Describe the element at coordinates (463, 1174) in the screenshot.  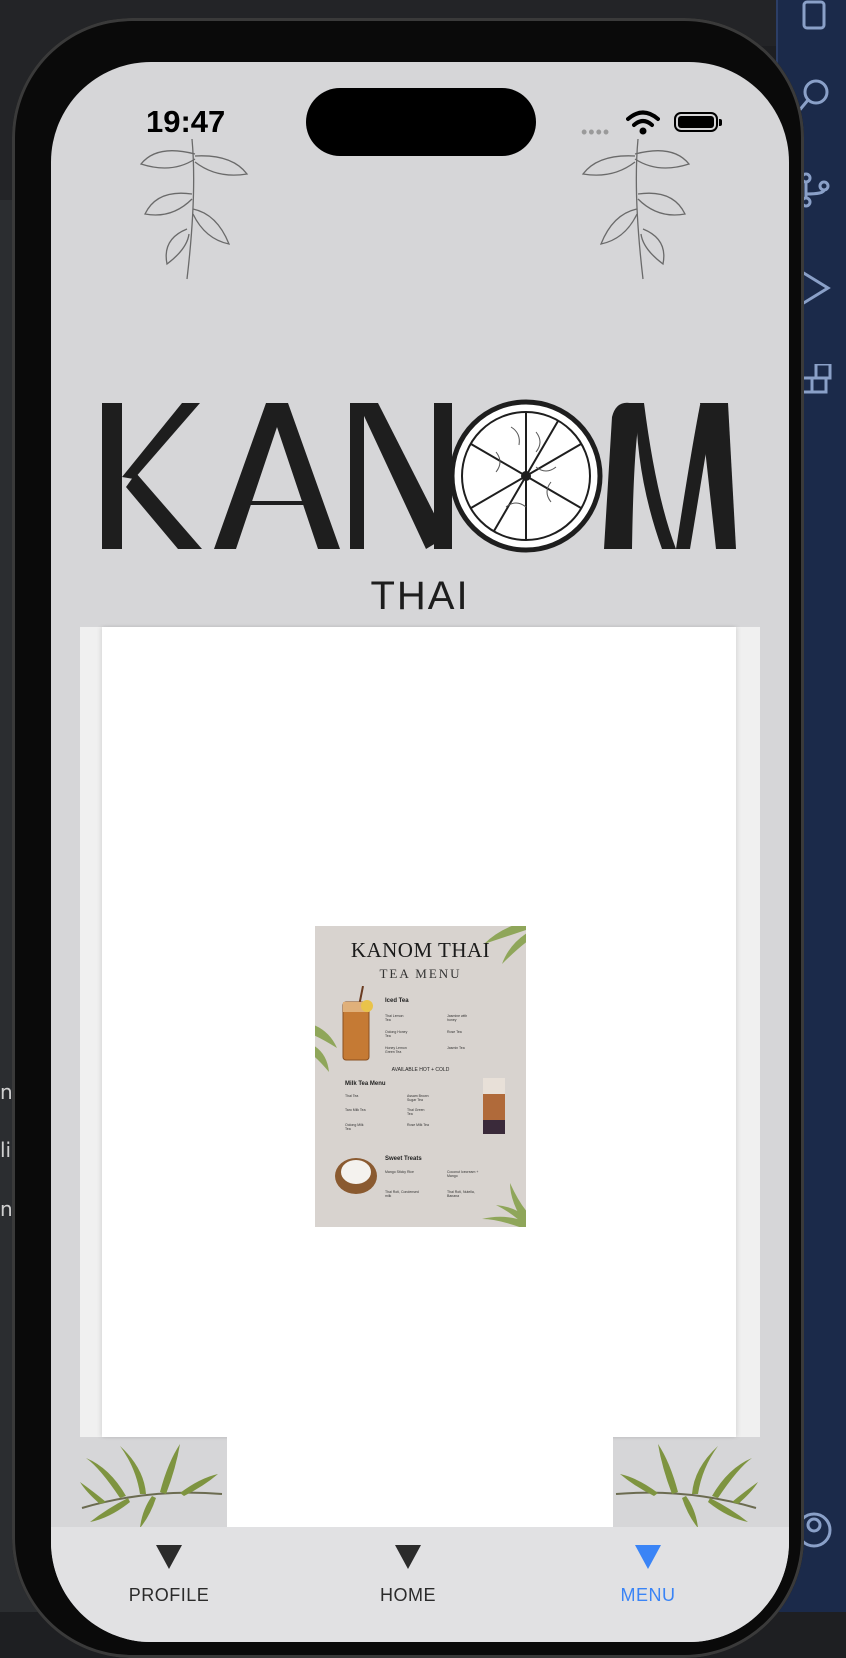
I see `menu-item: Coconut Icecream + Mango` at that location.